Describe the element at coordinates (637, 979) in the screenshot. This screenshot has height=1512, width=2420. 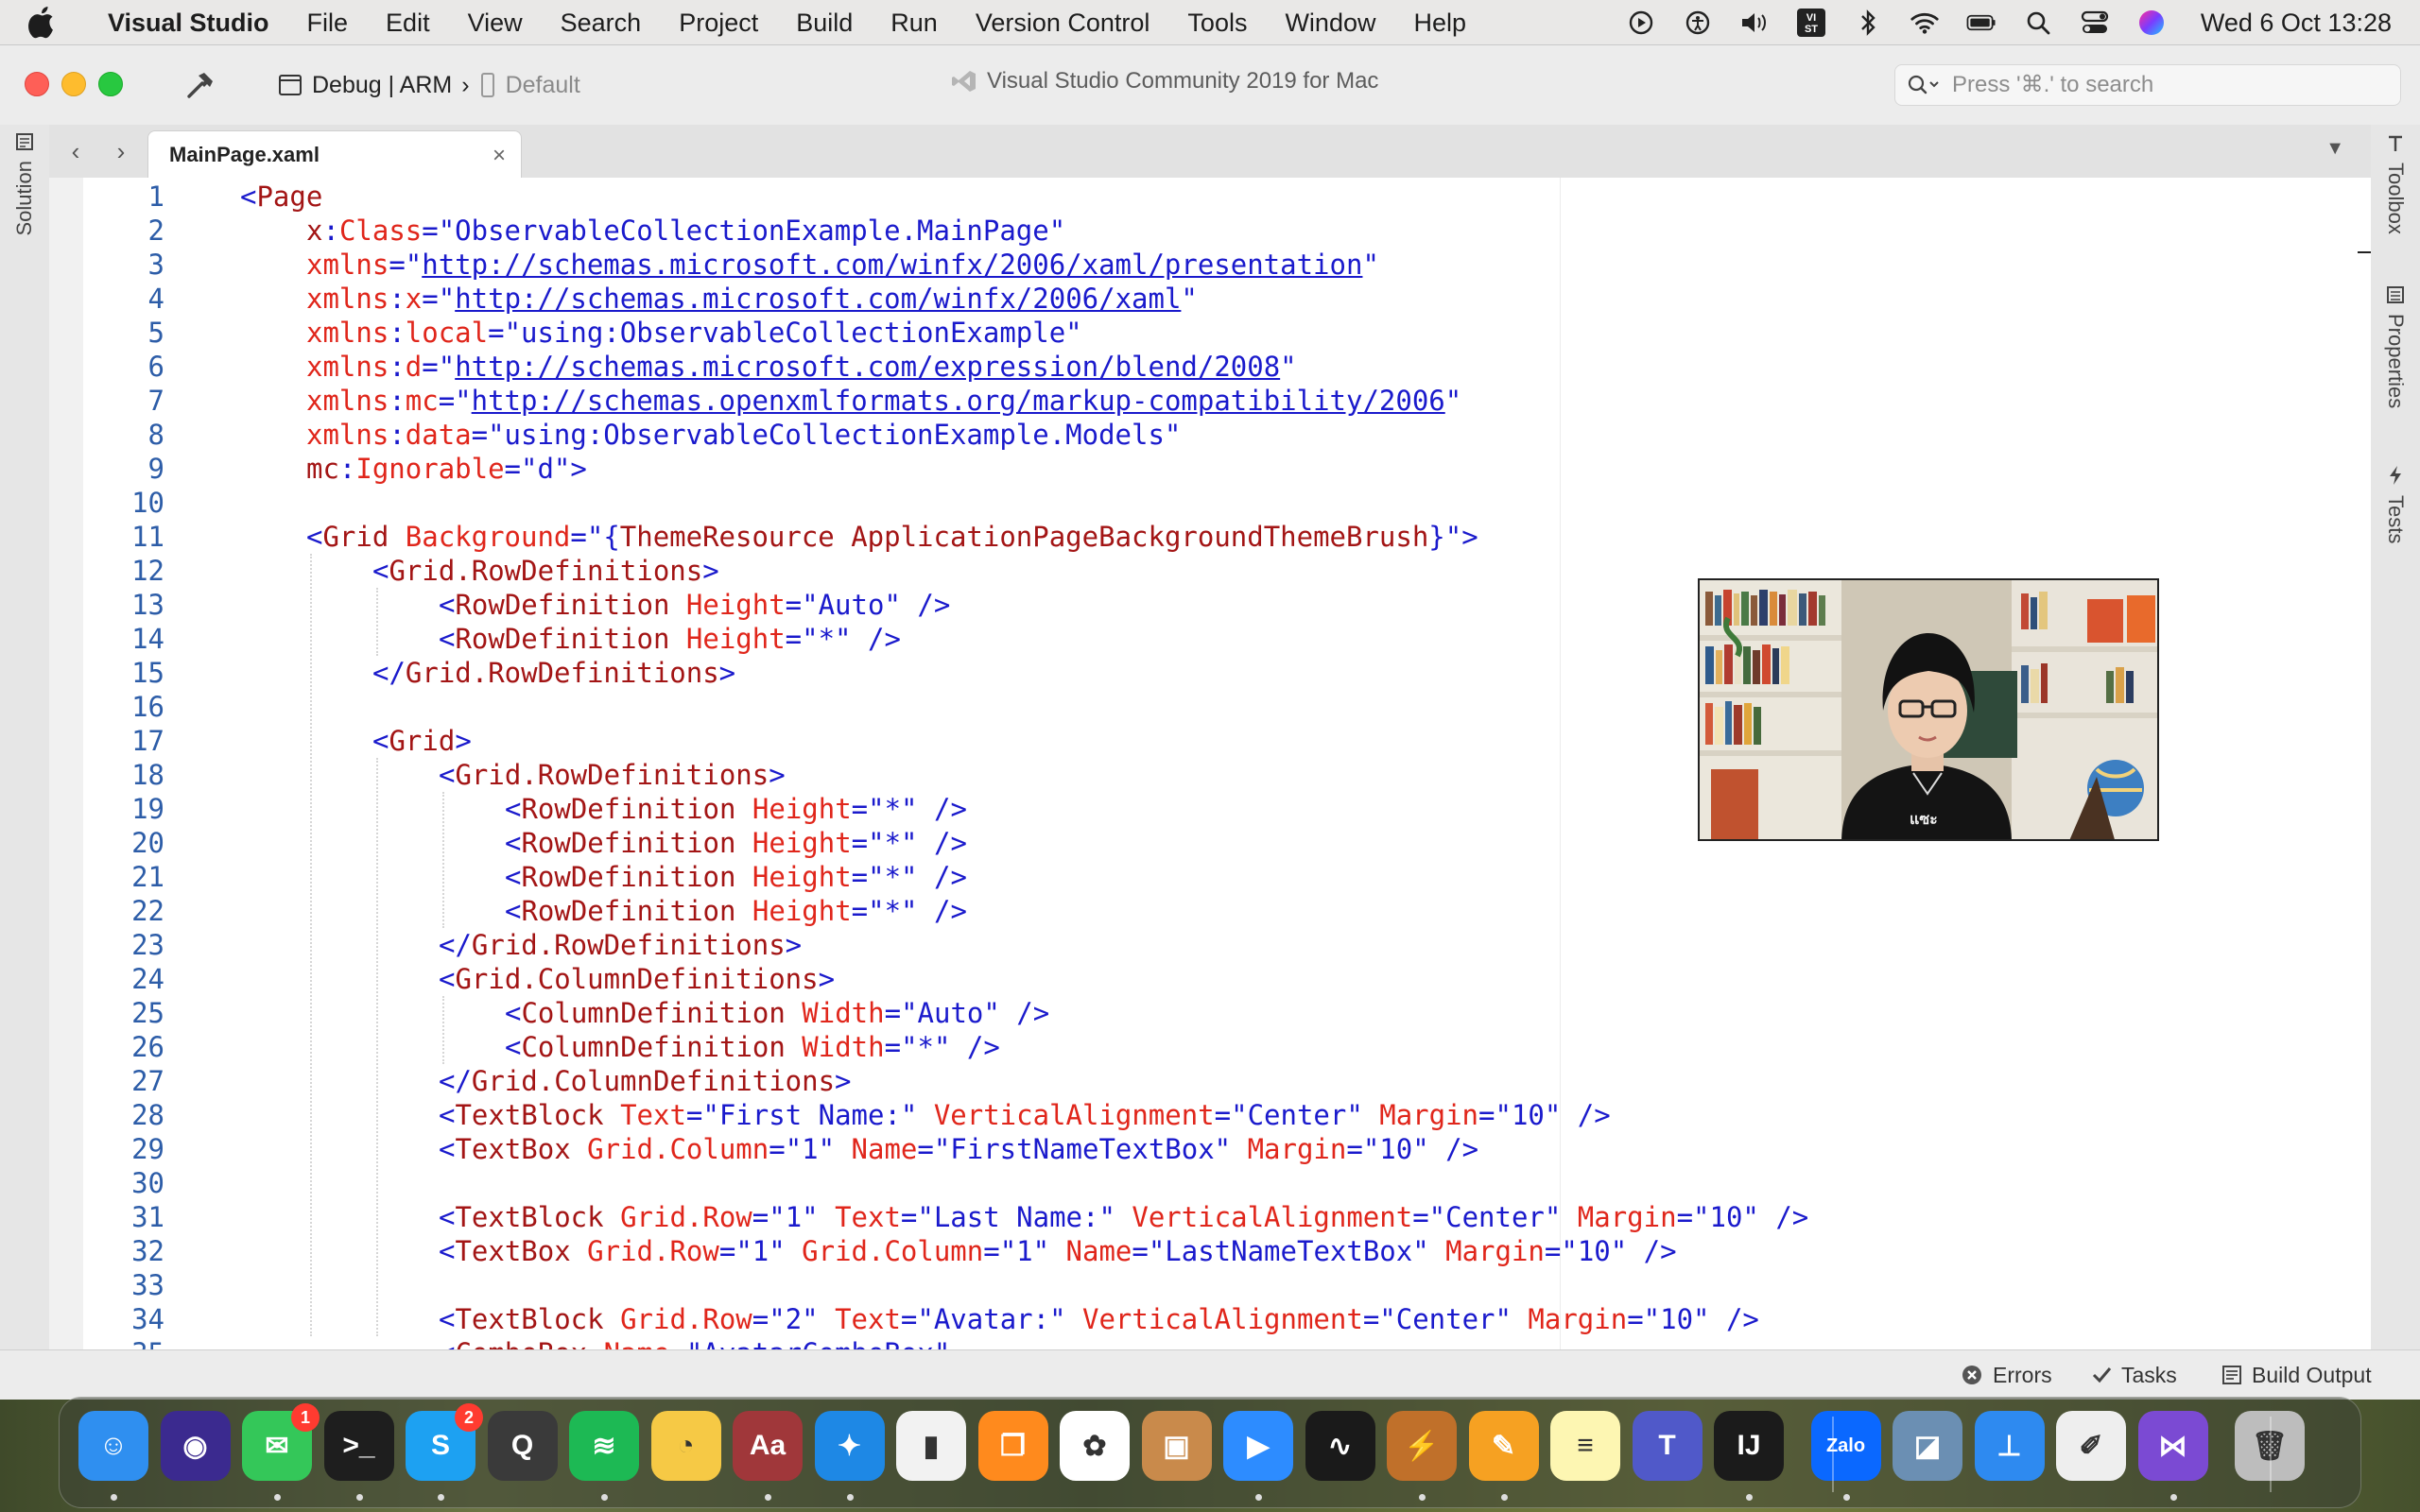
I see `code-text: <Grid.ColumnDefinitions>` at that location.